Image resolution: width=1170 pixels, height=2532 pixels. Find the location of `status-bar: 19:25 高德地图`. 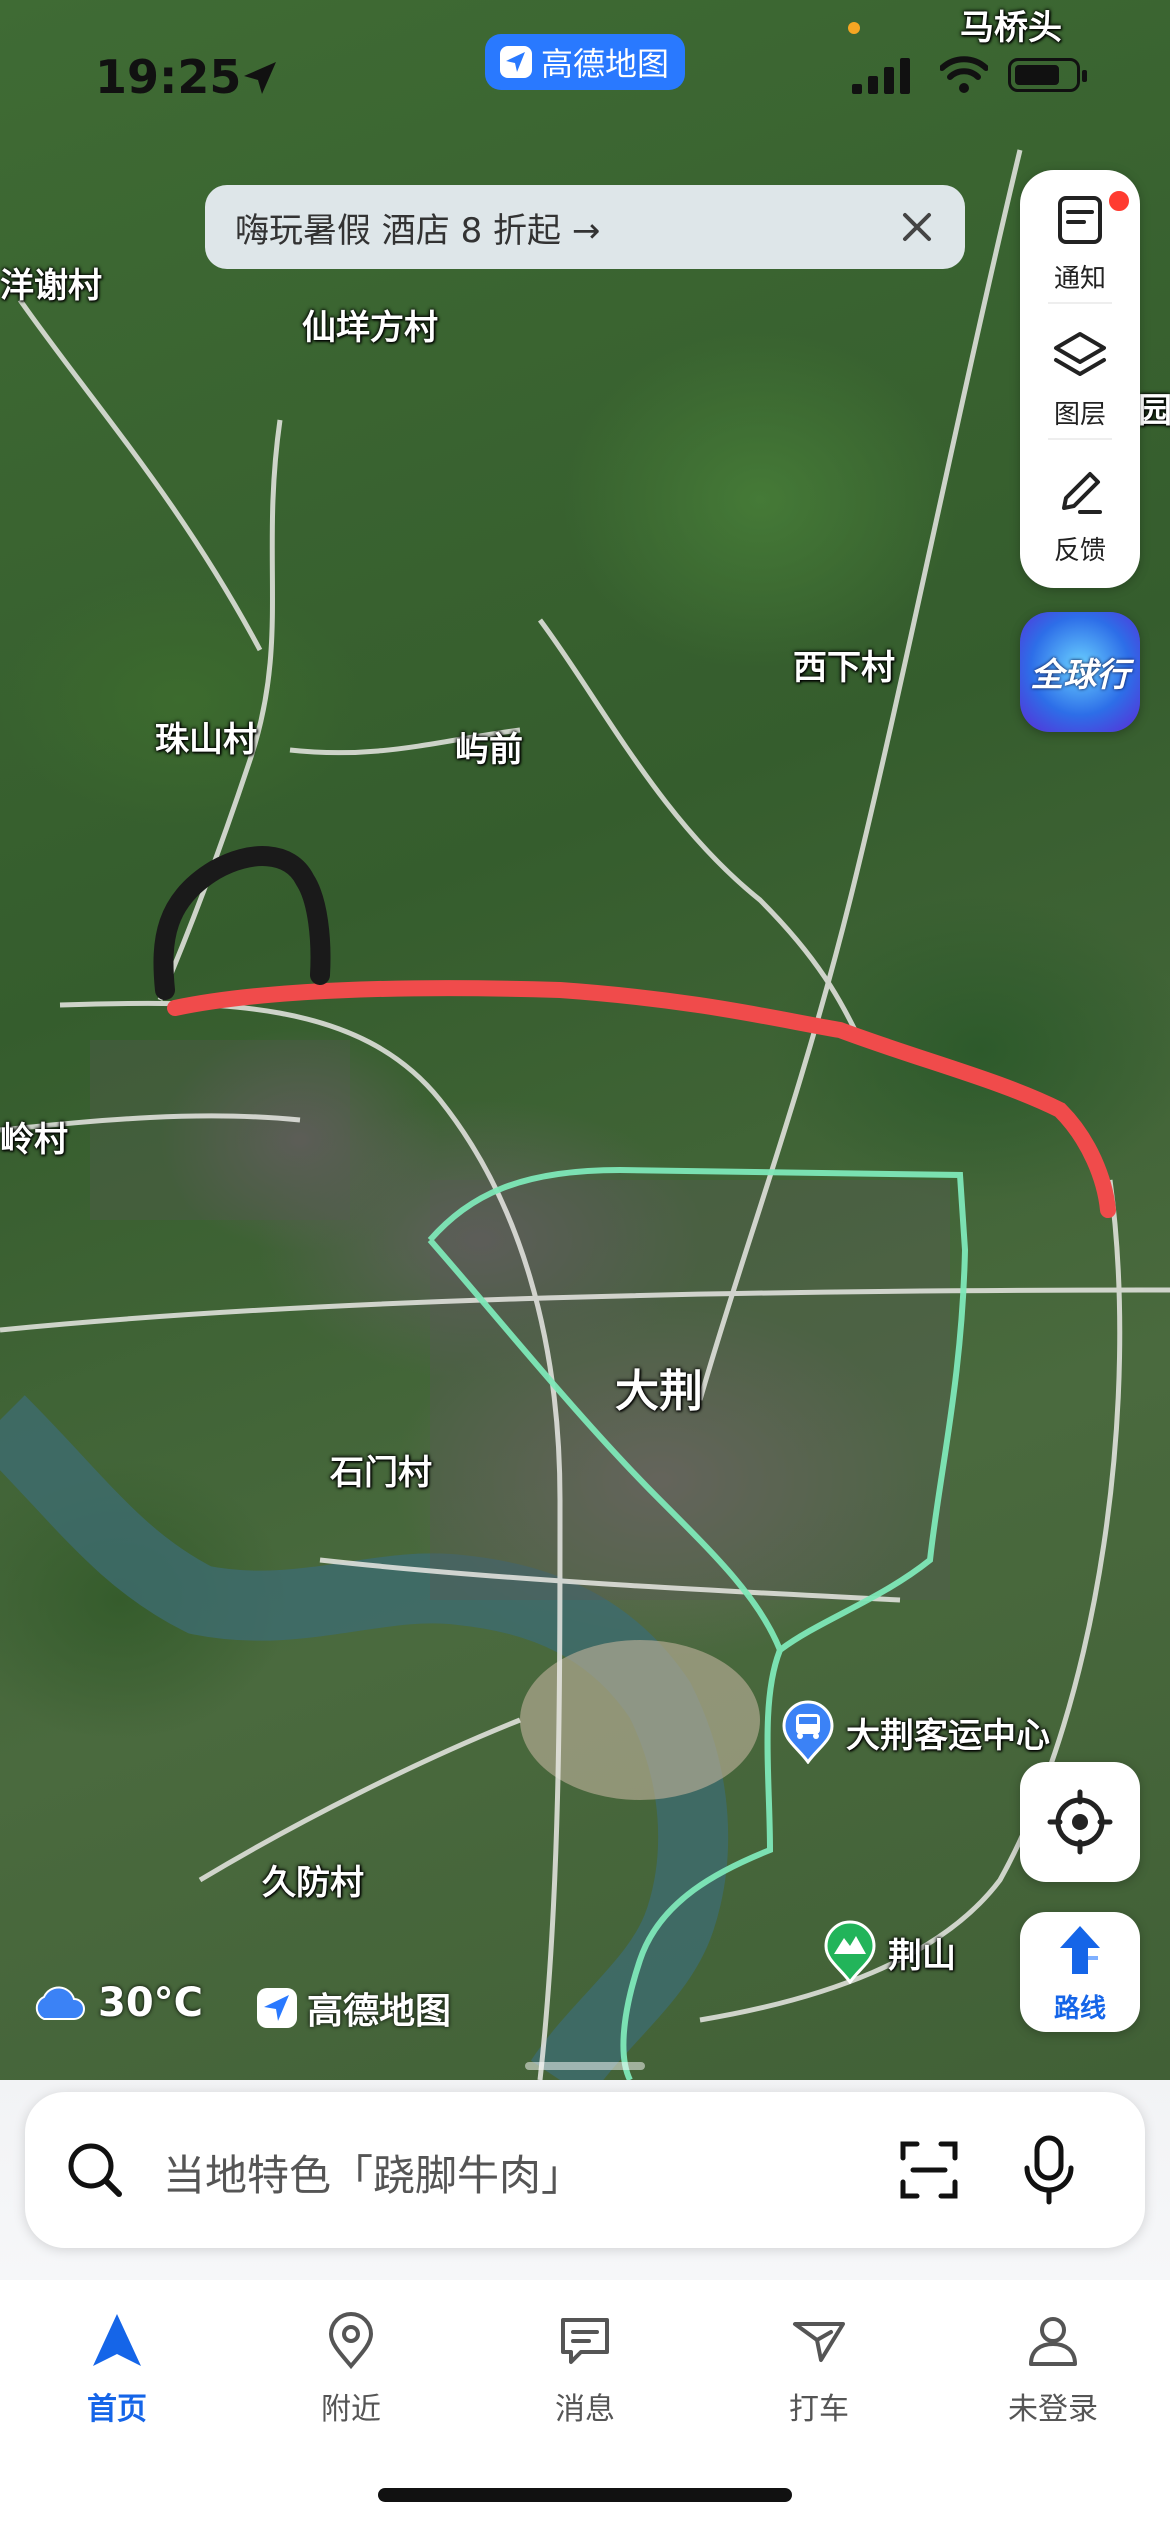

status-bar: 19:25 高德地图 is located at coordinates (585, 75).